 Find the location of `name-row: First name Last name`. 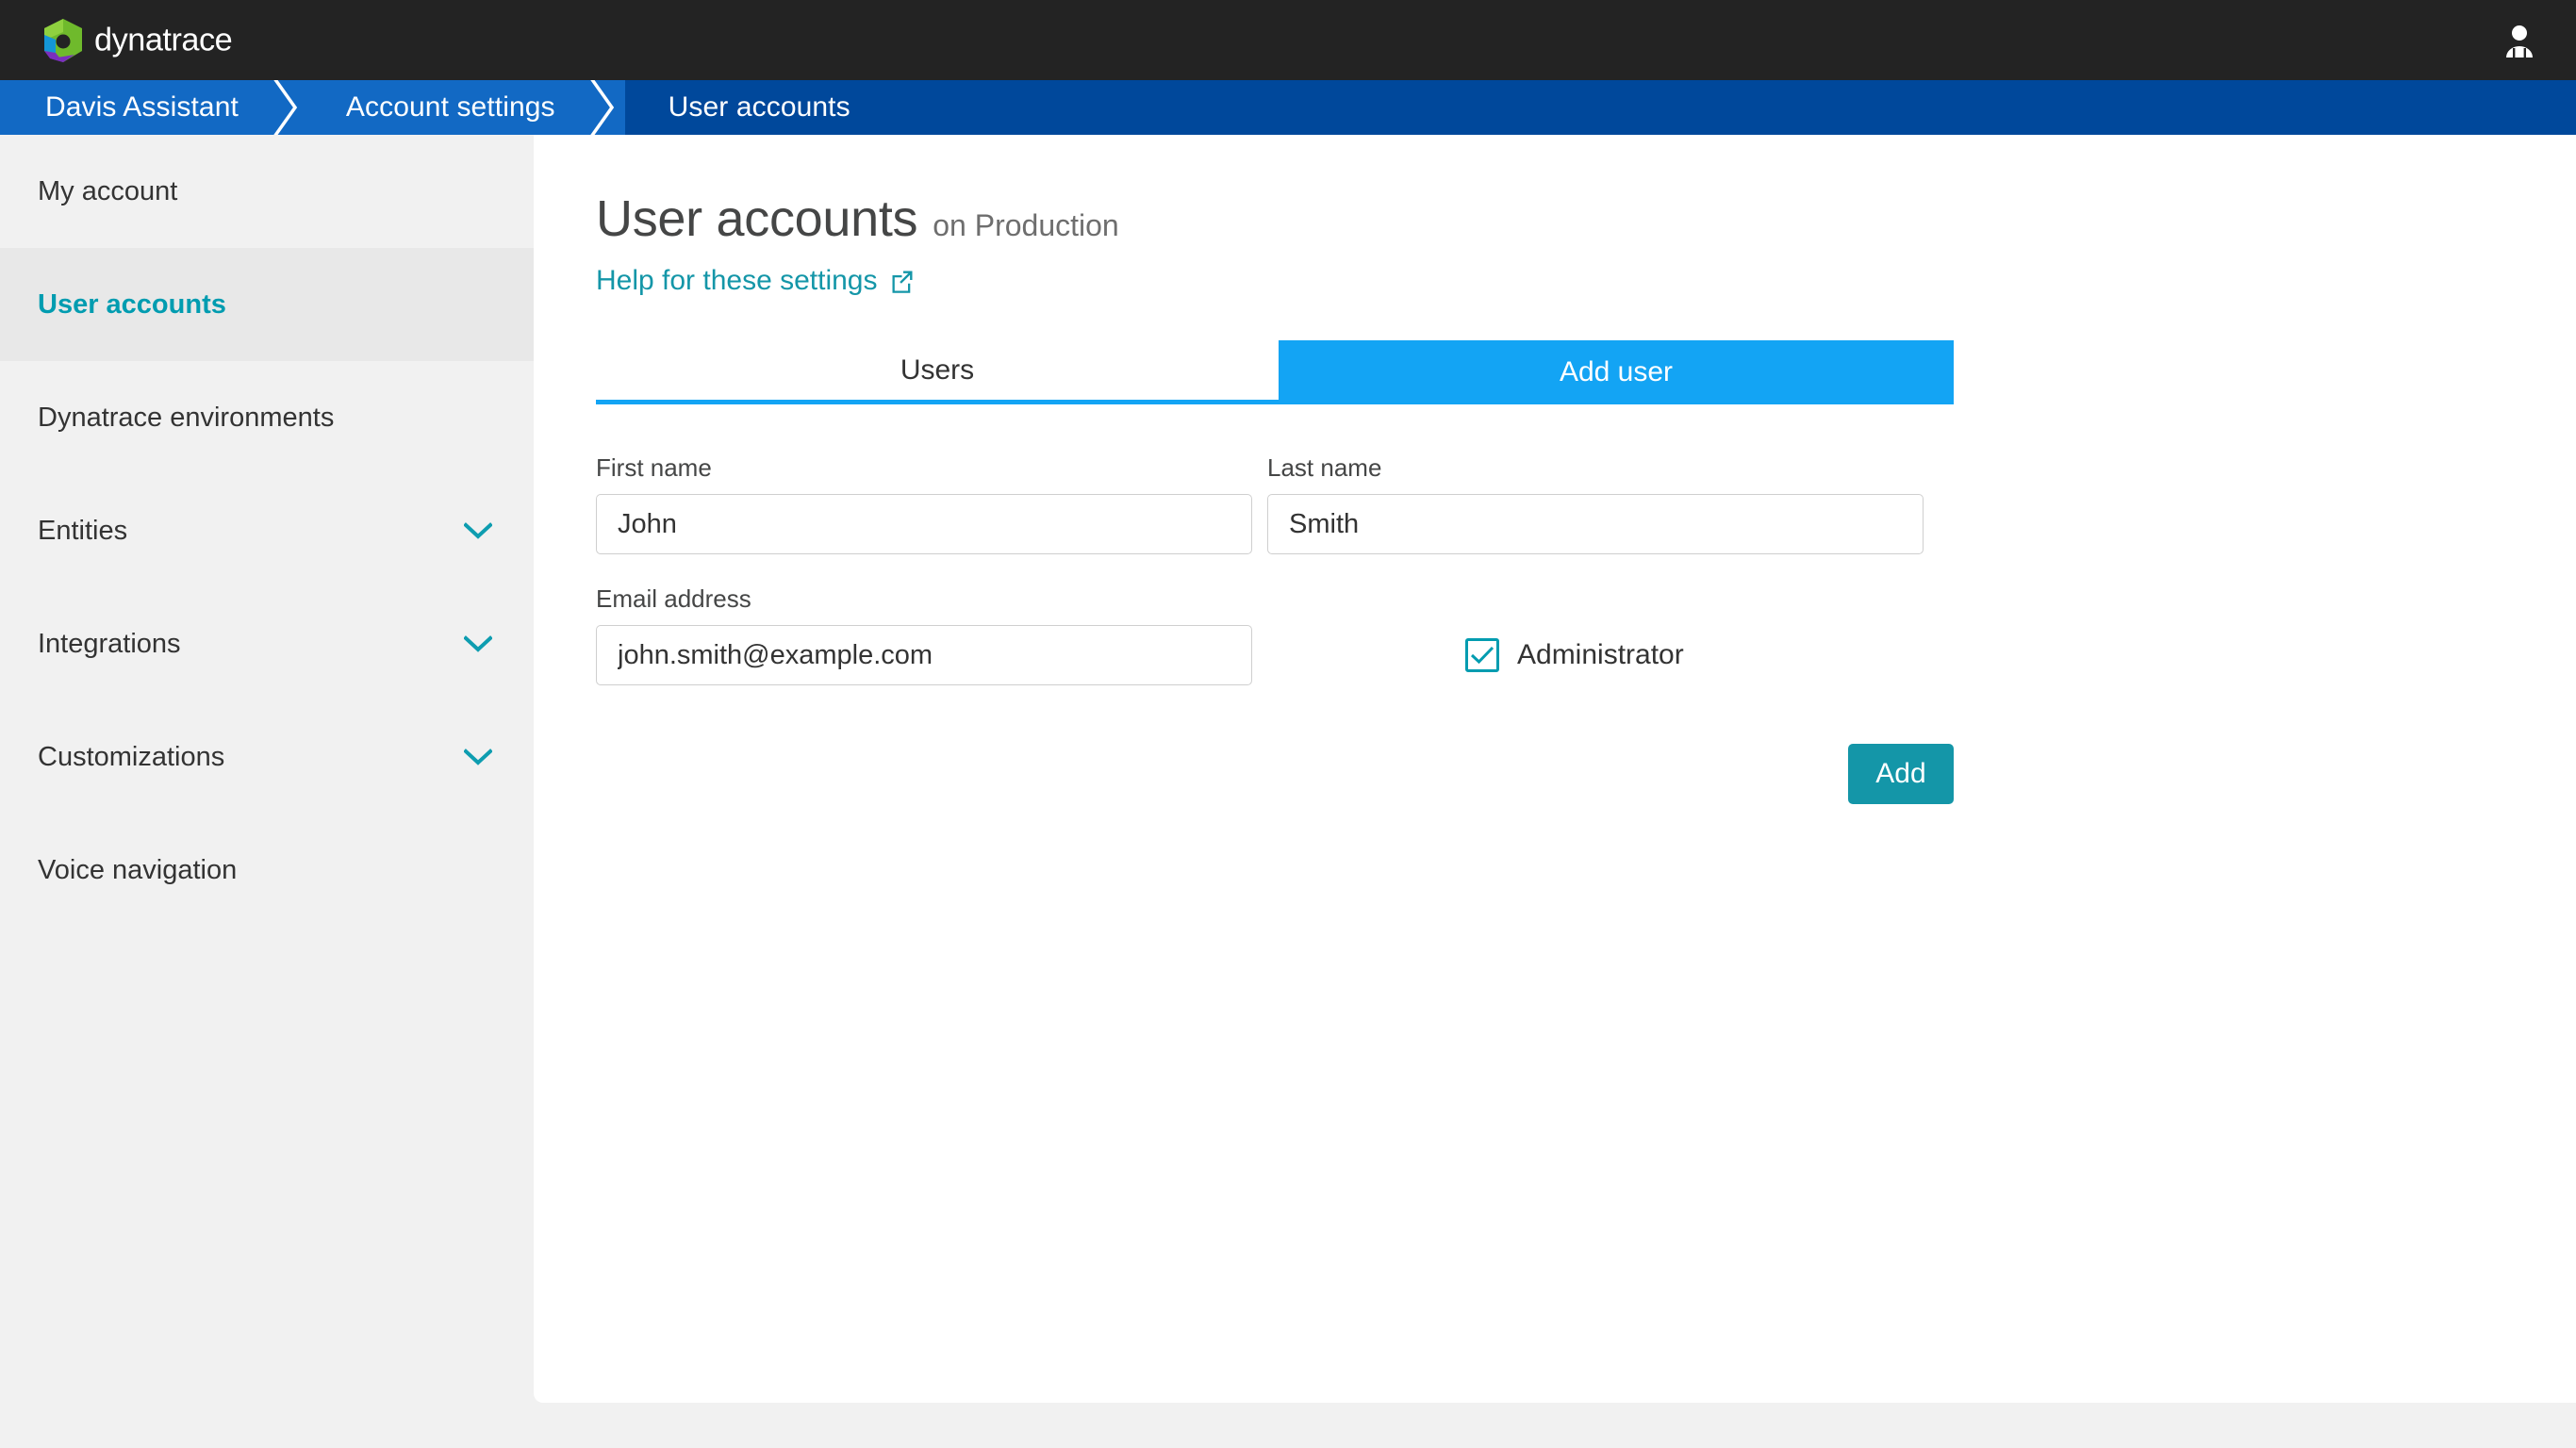

name-row: First name Last name is located at coordinates (1586, 503).